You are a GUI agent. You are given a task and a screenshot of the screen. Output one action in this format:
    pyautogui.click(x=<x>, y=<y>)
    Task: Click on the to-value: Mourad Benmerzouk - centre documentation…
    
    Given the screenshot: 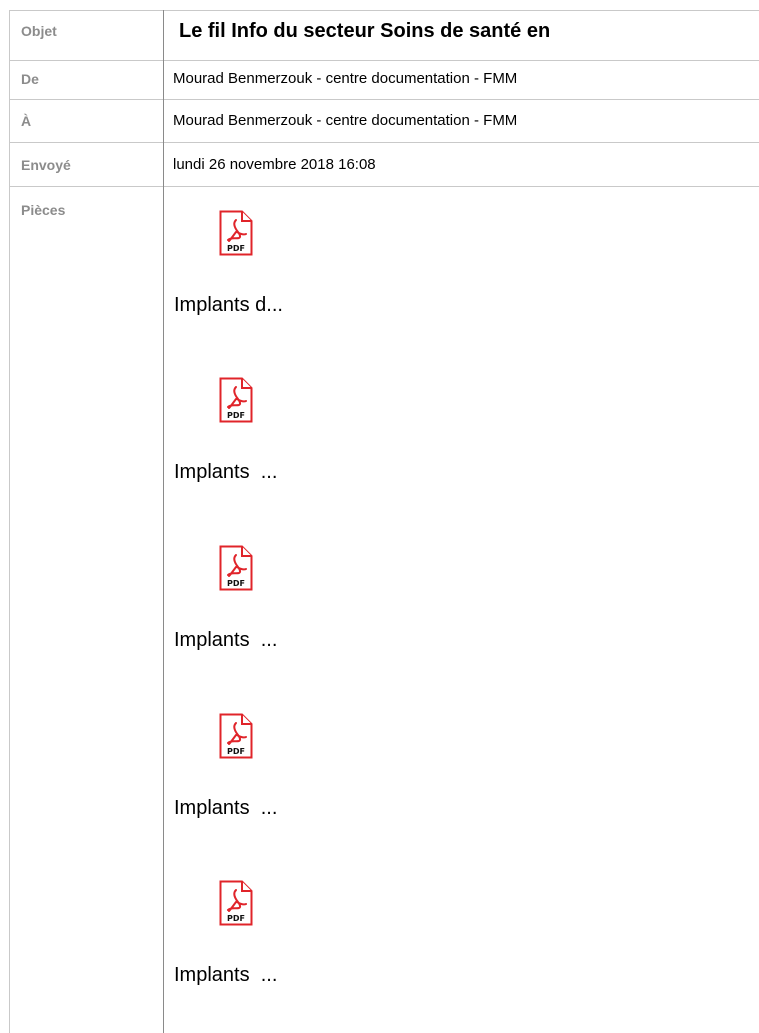 What is the action you would take?
    pyautogui.click(x=345, y=120)
    